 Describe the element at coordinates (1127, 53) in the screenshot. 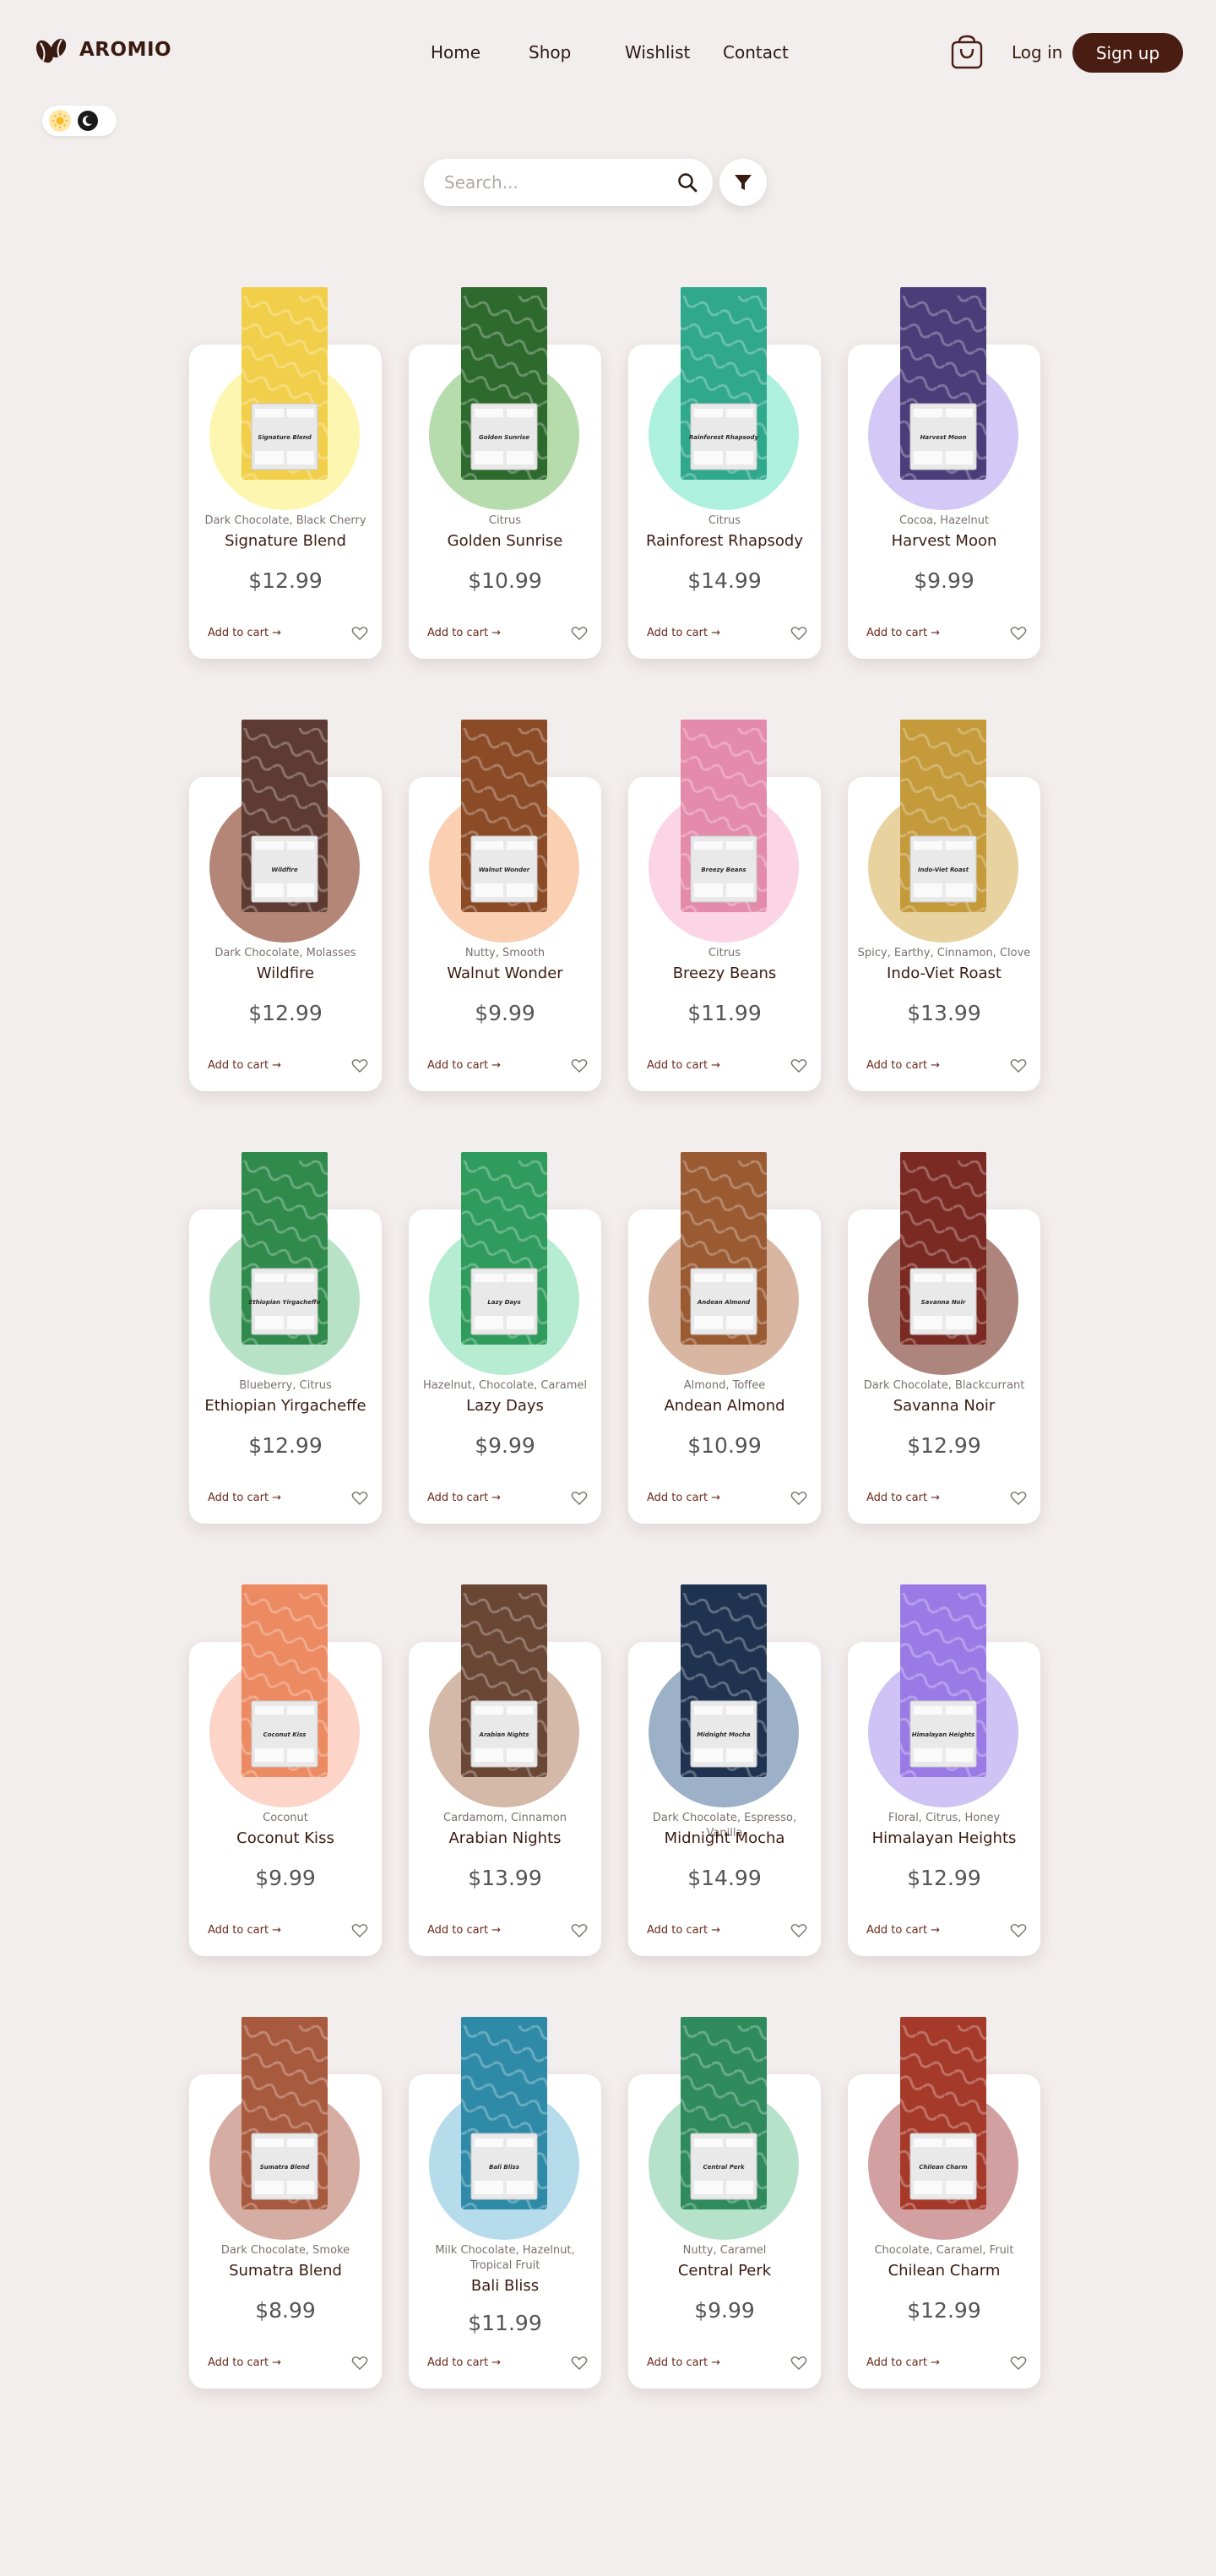

I see `signup-button: Sign up` at that location.